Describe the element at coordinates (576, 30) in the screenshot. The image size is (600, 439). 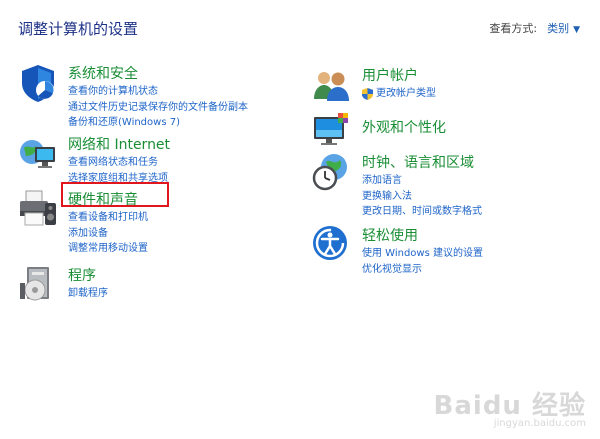
I see `chevron-down-icon: ▼` at that location.